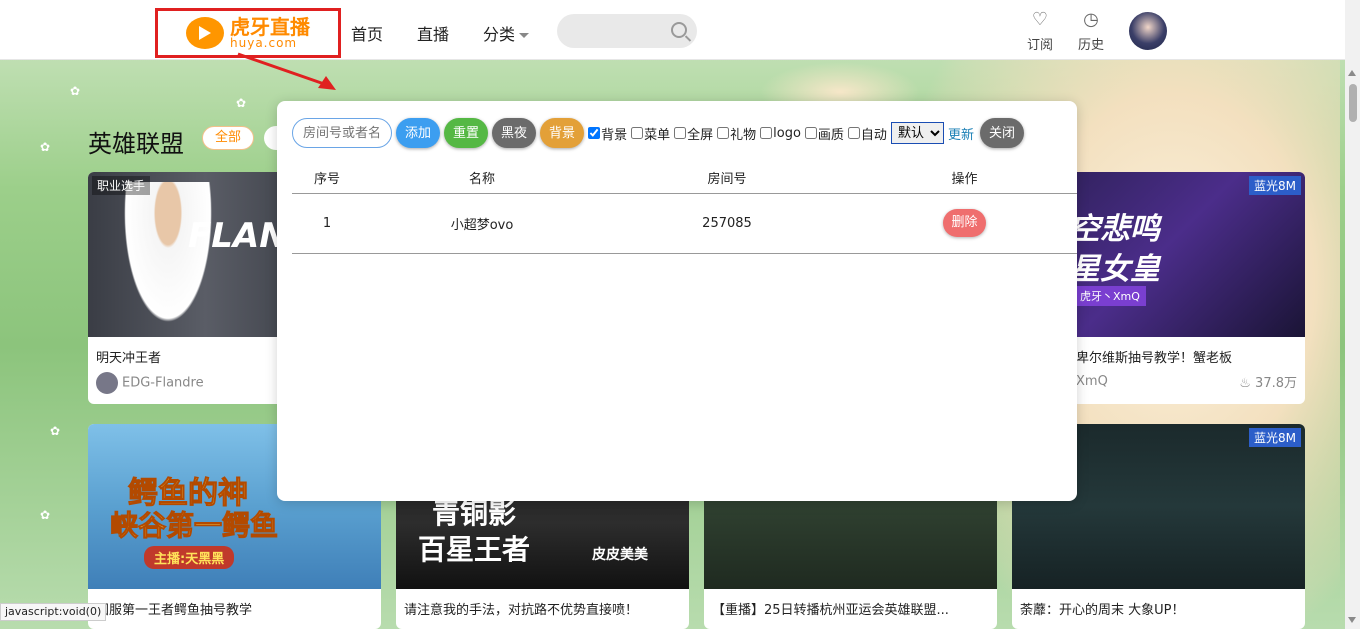  Describe the element at coordinates (620, 555) in the screenshot. I see `thumb-tag: 皮皮美美` at that location.